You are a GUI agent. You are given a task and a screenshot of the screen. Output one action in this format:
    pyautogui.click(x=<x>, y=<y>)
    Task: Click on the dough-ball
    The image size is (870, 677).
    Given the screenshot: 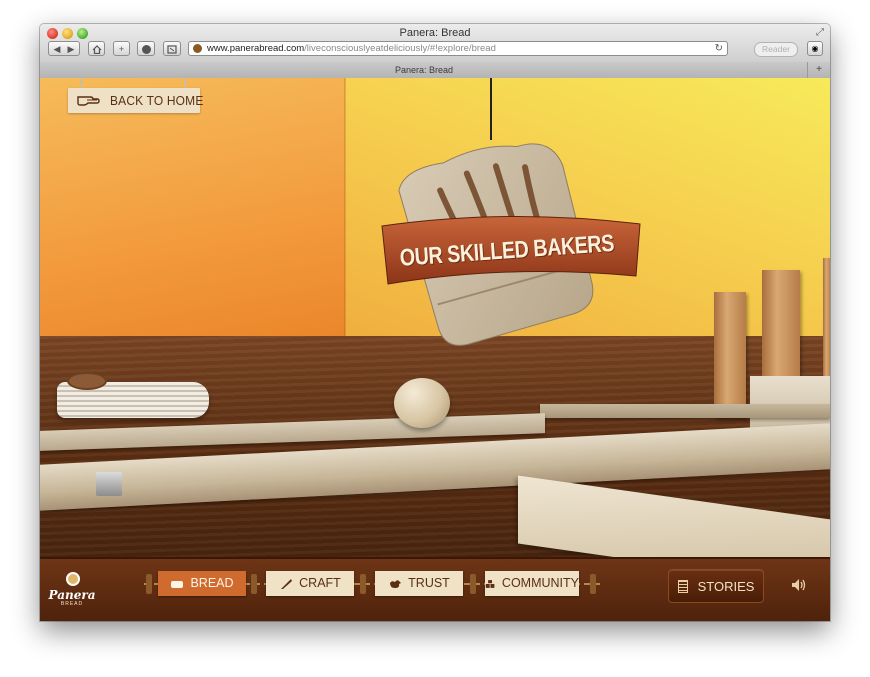 What is the action you would take?
    pyautogui.click(x=422, y=403)
    